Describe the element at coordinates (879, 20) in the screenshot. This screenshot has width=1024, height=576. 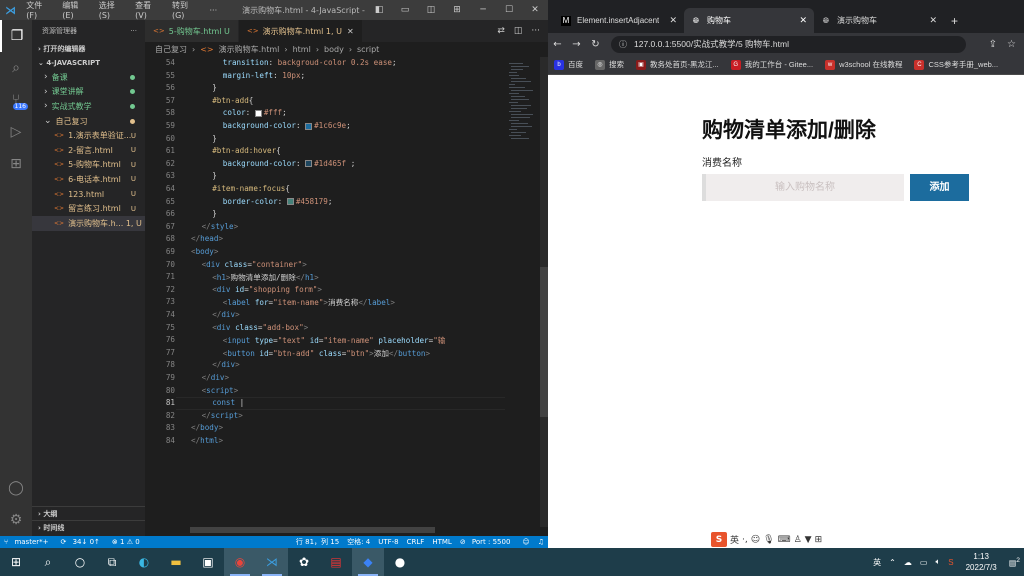
I see `browser-tab-demo-cart: 🌐︎ 演示购物车 ✕` at that location.